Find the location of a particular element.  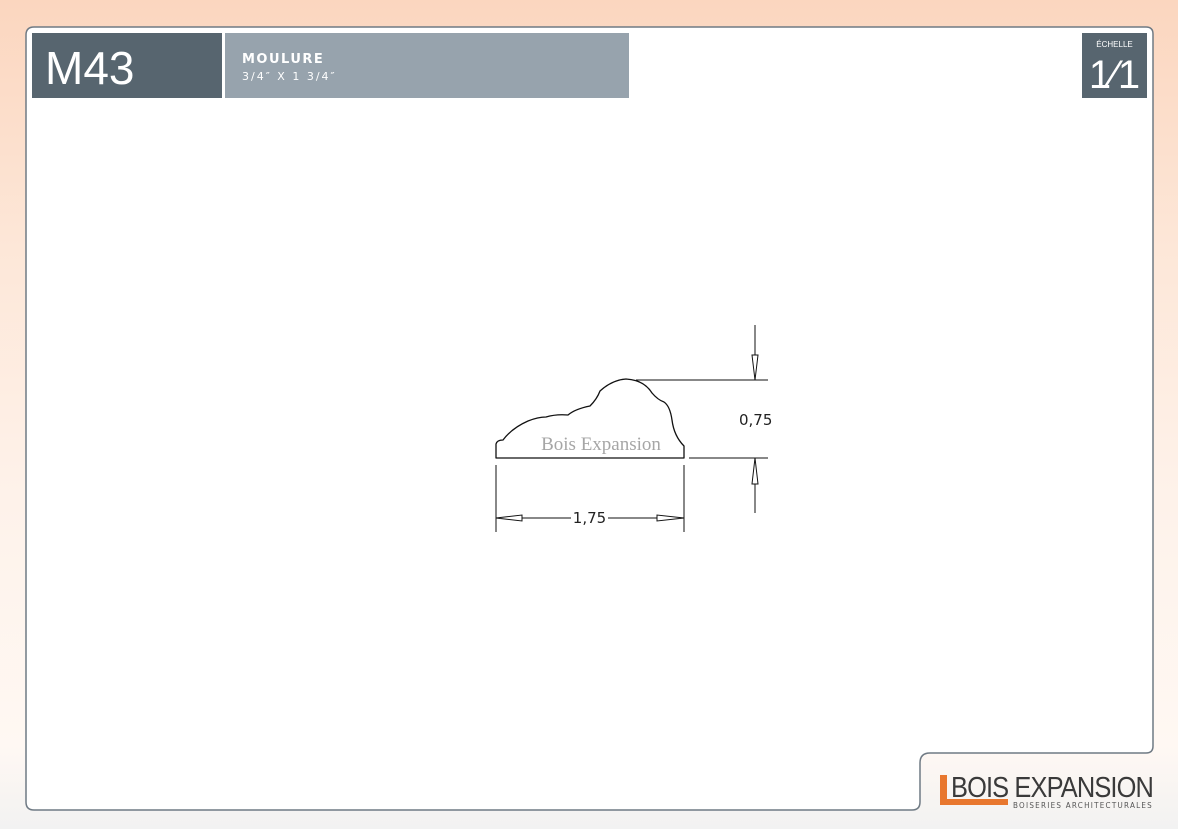

product-type: MOULURE is located at coordinates (283, 59).